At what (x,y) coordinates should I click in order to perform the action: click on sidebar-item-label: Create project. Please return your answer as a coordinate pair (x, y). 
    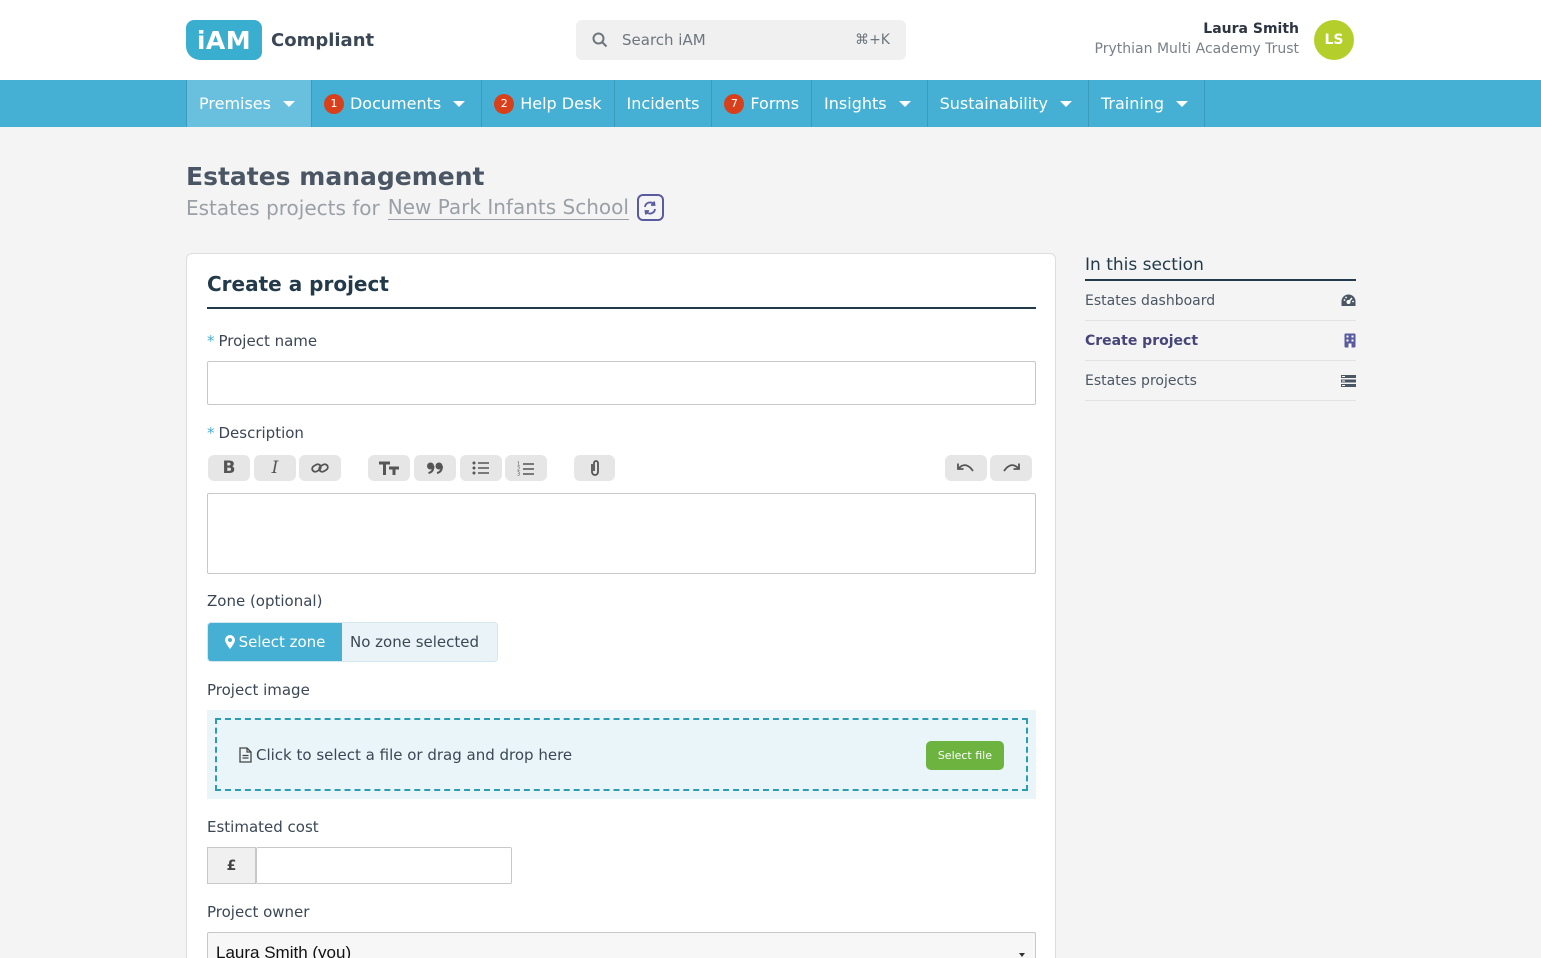
    Looking at the image, I should click on (1142, 340).